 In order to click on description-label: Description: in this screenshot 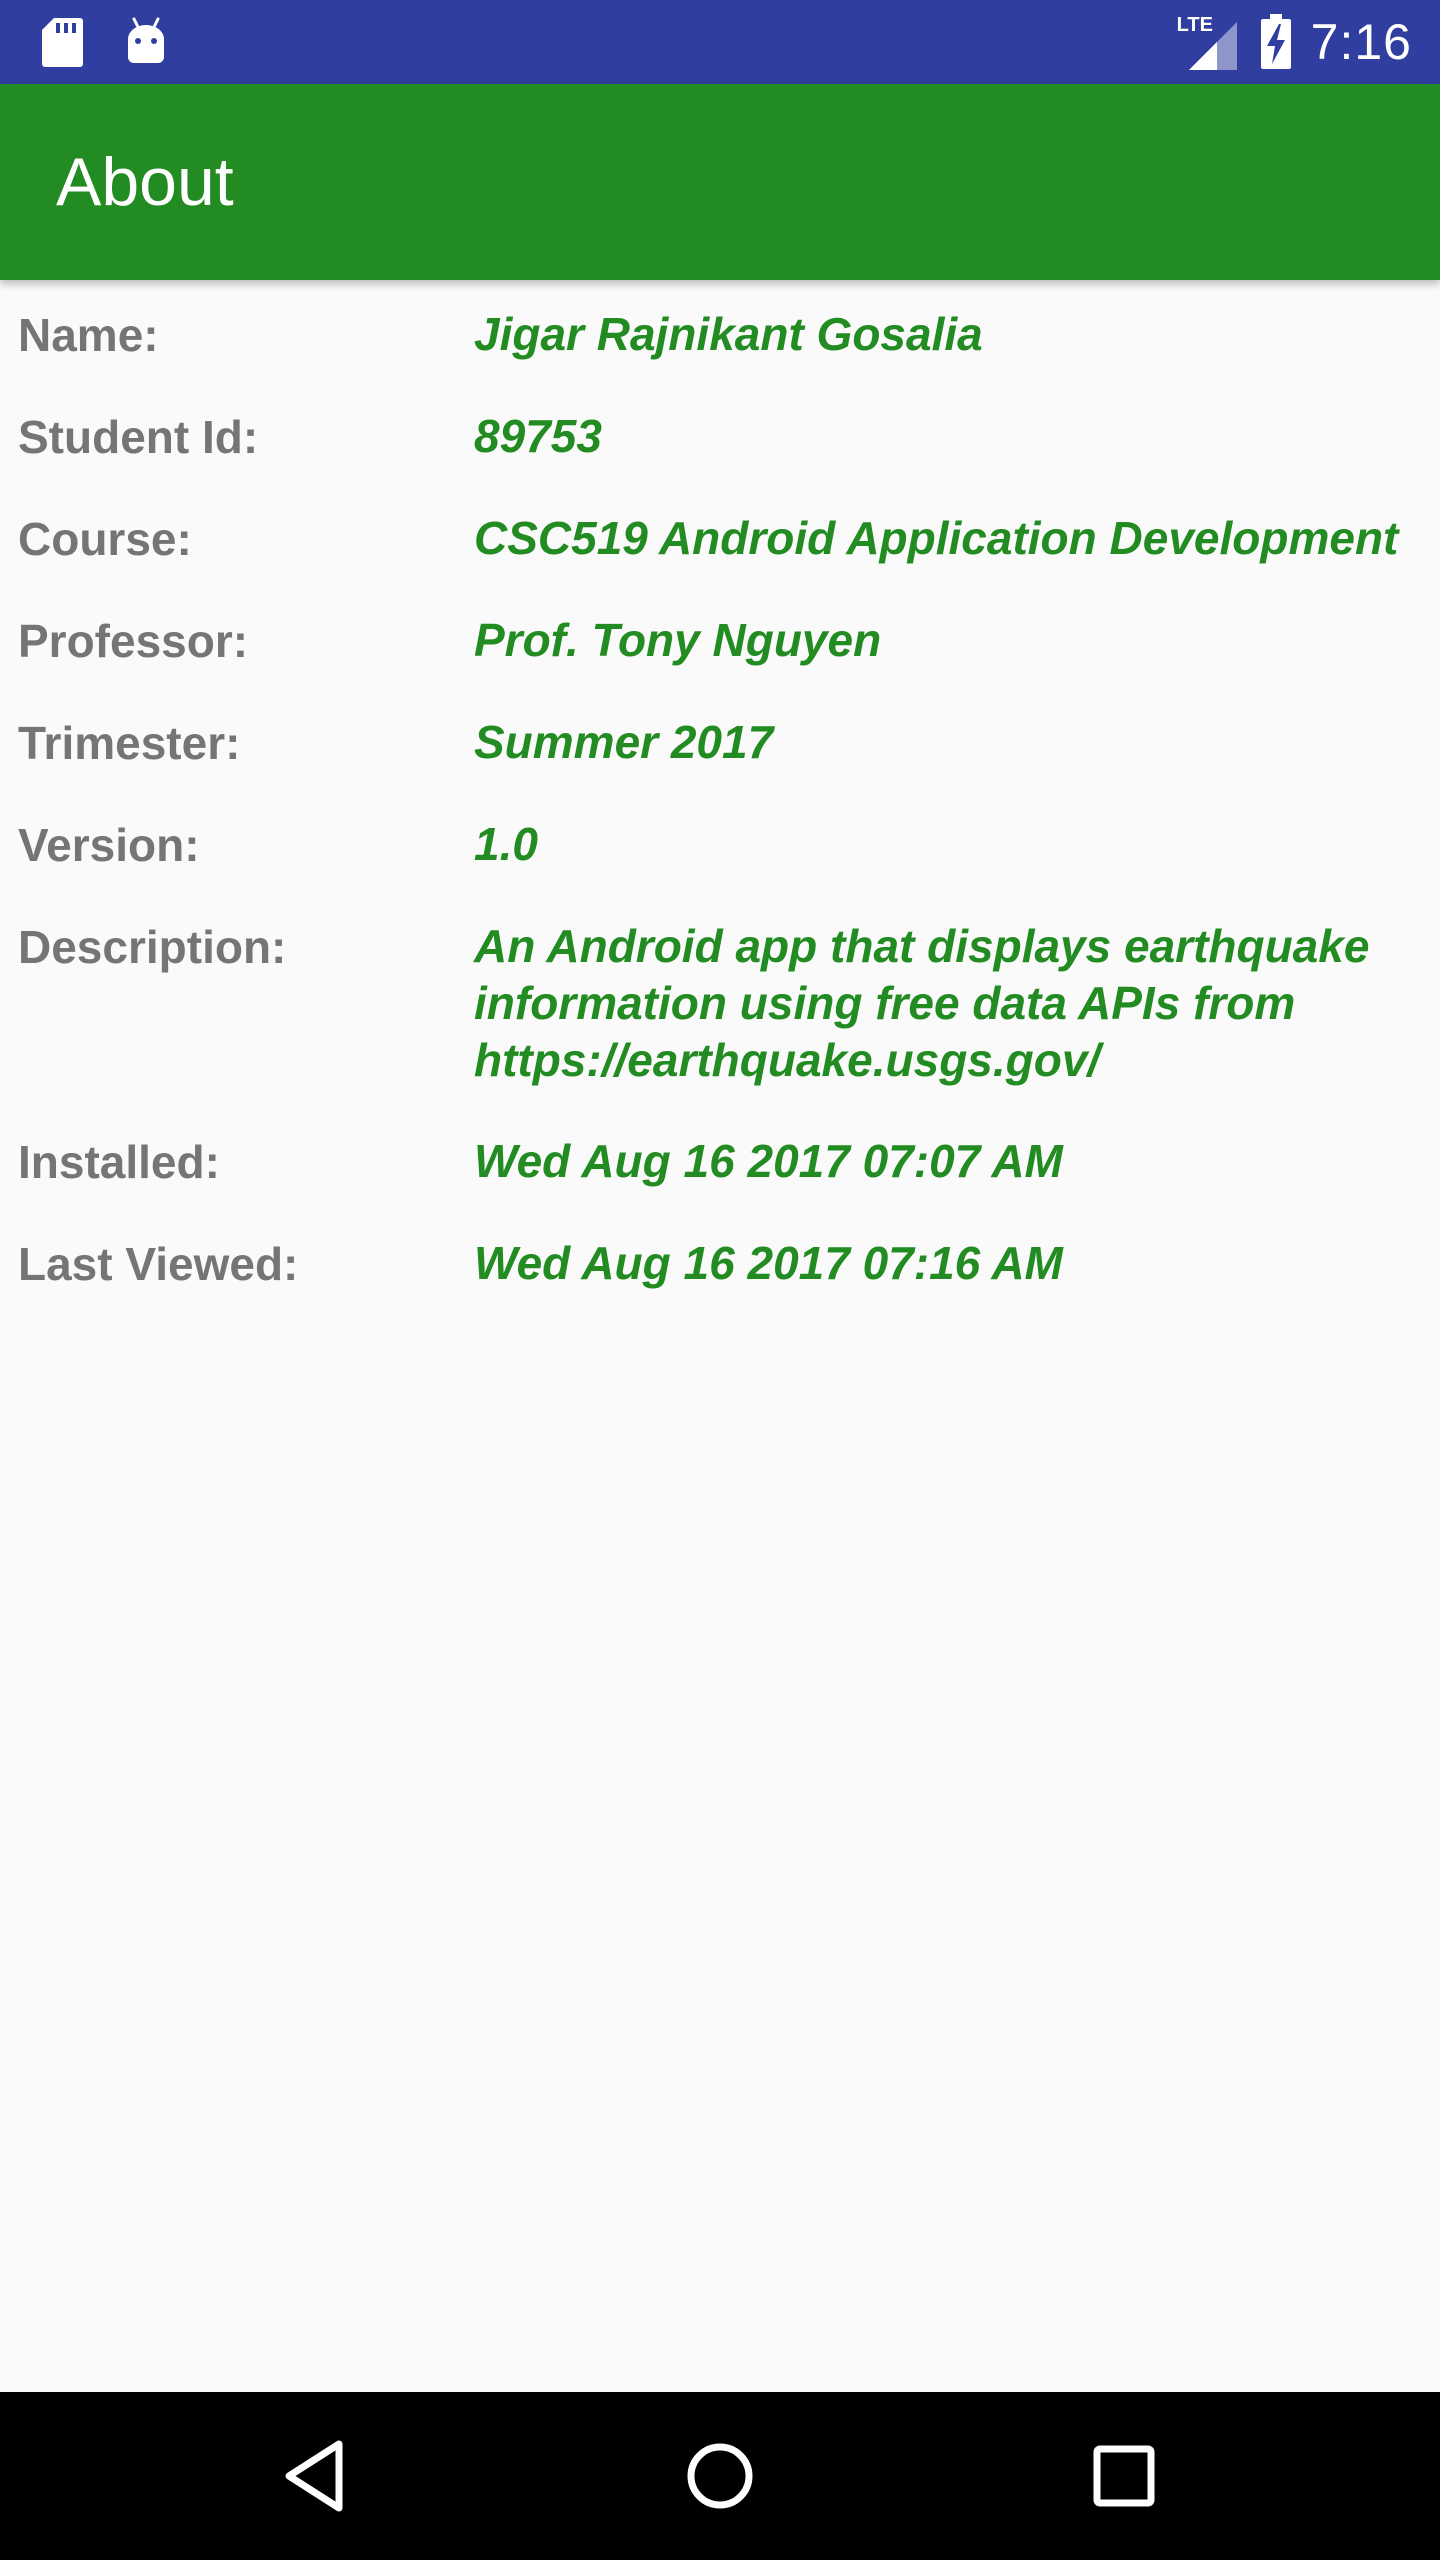, I will do `click(152, 947)`.